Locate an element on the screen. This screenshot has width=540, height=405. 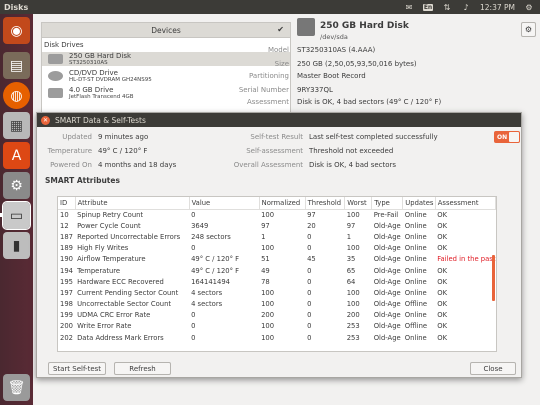
start-self-test-button: Start Self-test is located at coordinates (77, 368).